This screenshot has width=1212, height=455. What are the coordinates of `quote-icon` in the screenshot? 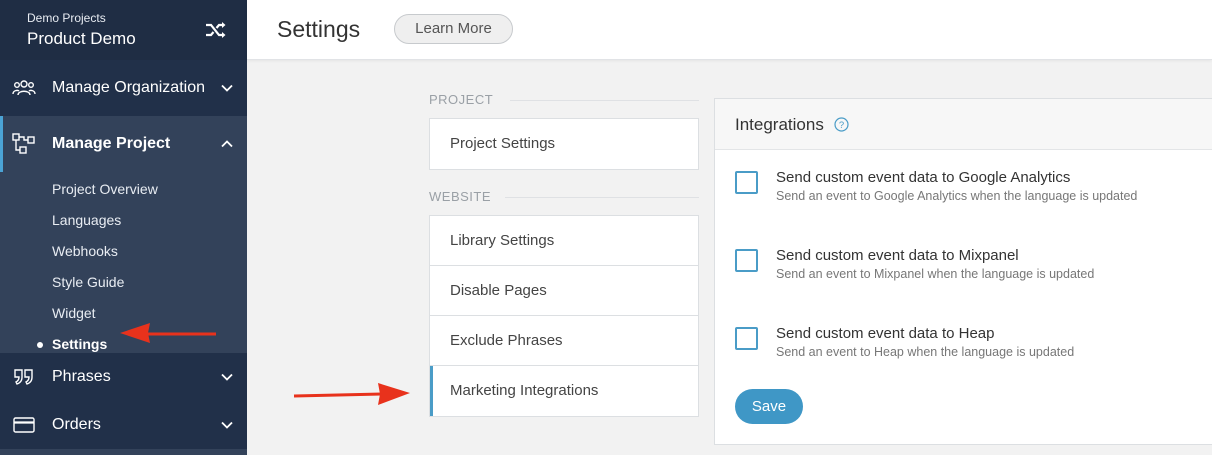 It's located at (24, 377).